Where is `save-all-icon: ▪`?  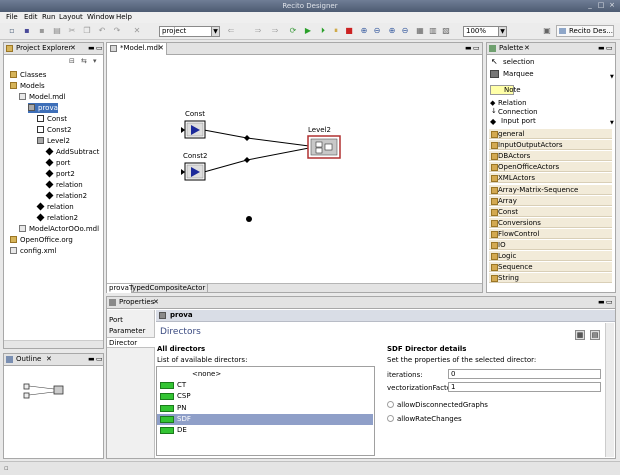 save-all-icon: ▪ is located at coordinates (42, 31).